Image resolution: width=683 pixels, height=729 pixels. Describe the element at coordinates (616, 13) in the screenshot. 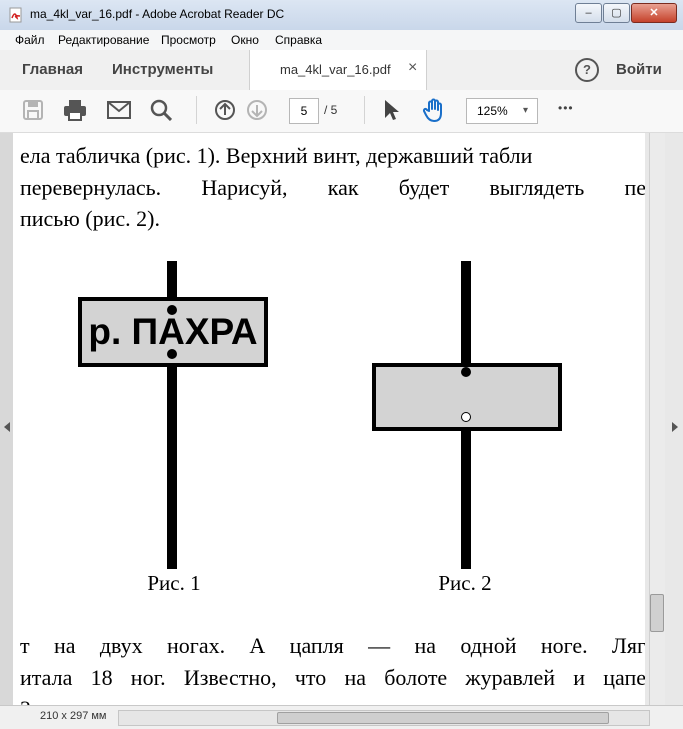

I see `maximize-button: ▢` at that location.